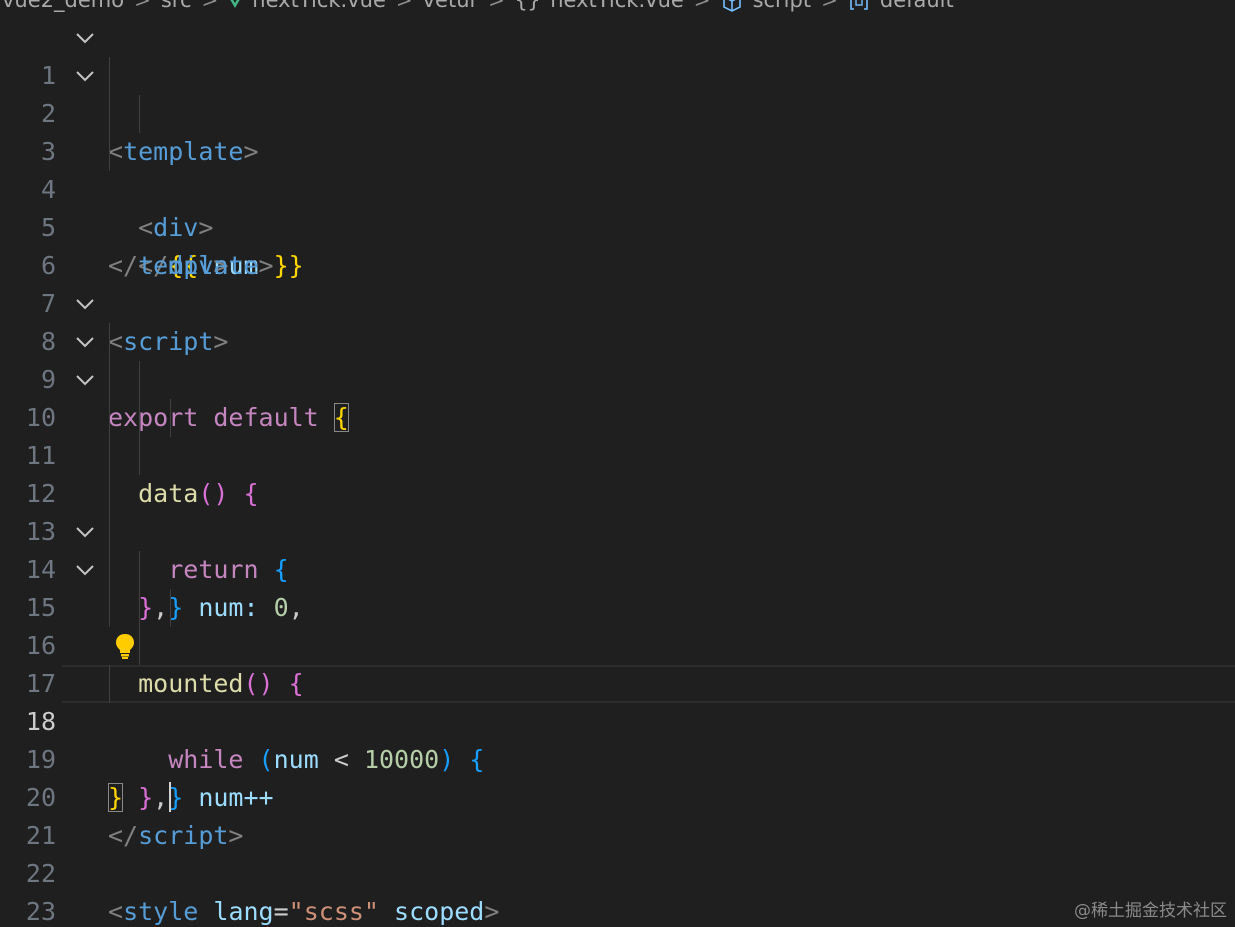 This screenshot has height=927, width=1235. I want to click on code-line: 20 </script>, so click(617, 795).